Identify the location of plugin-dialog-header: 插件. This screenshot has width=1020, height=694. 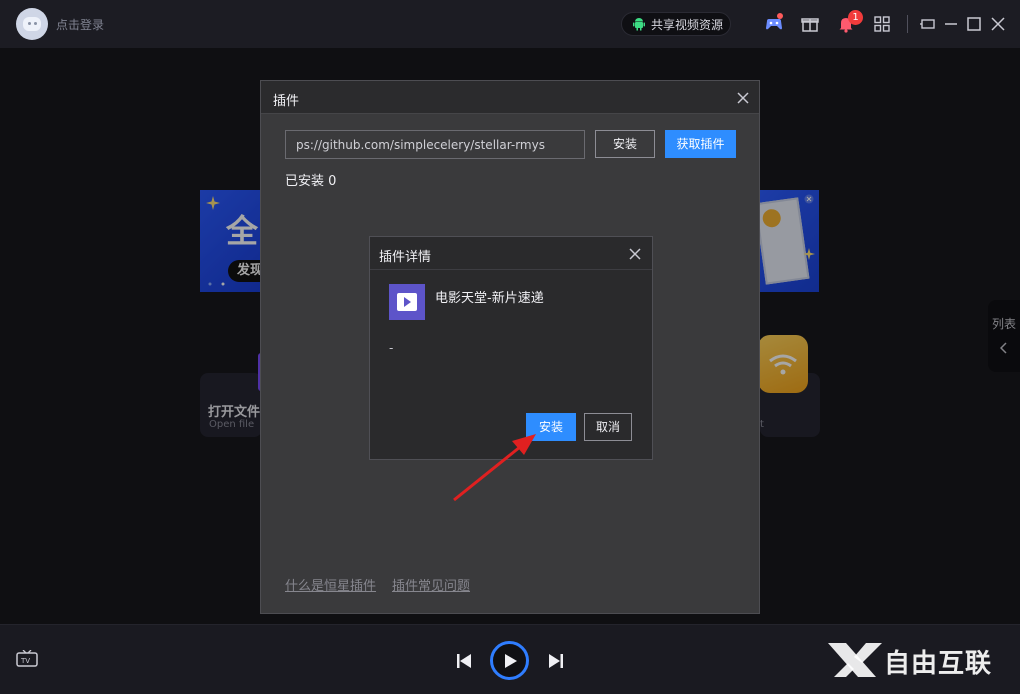
(510, 97).